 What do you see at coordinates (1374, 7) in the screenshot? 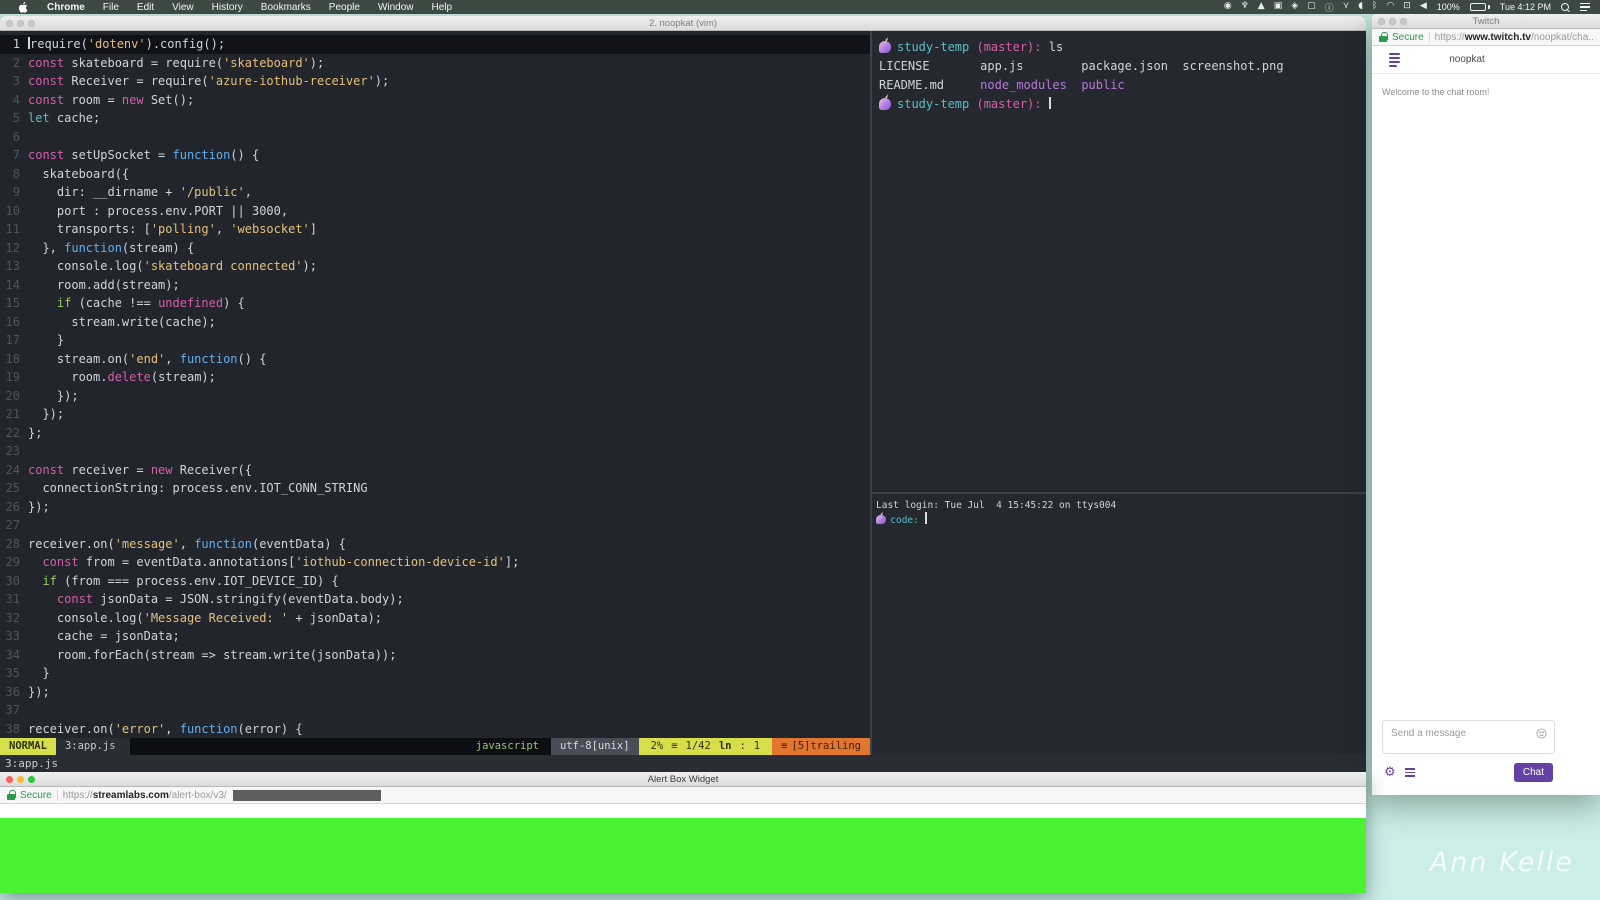
I see `menu-status-icon: ᛒ` at bounding box center [1374, 7].